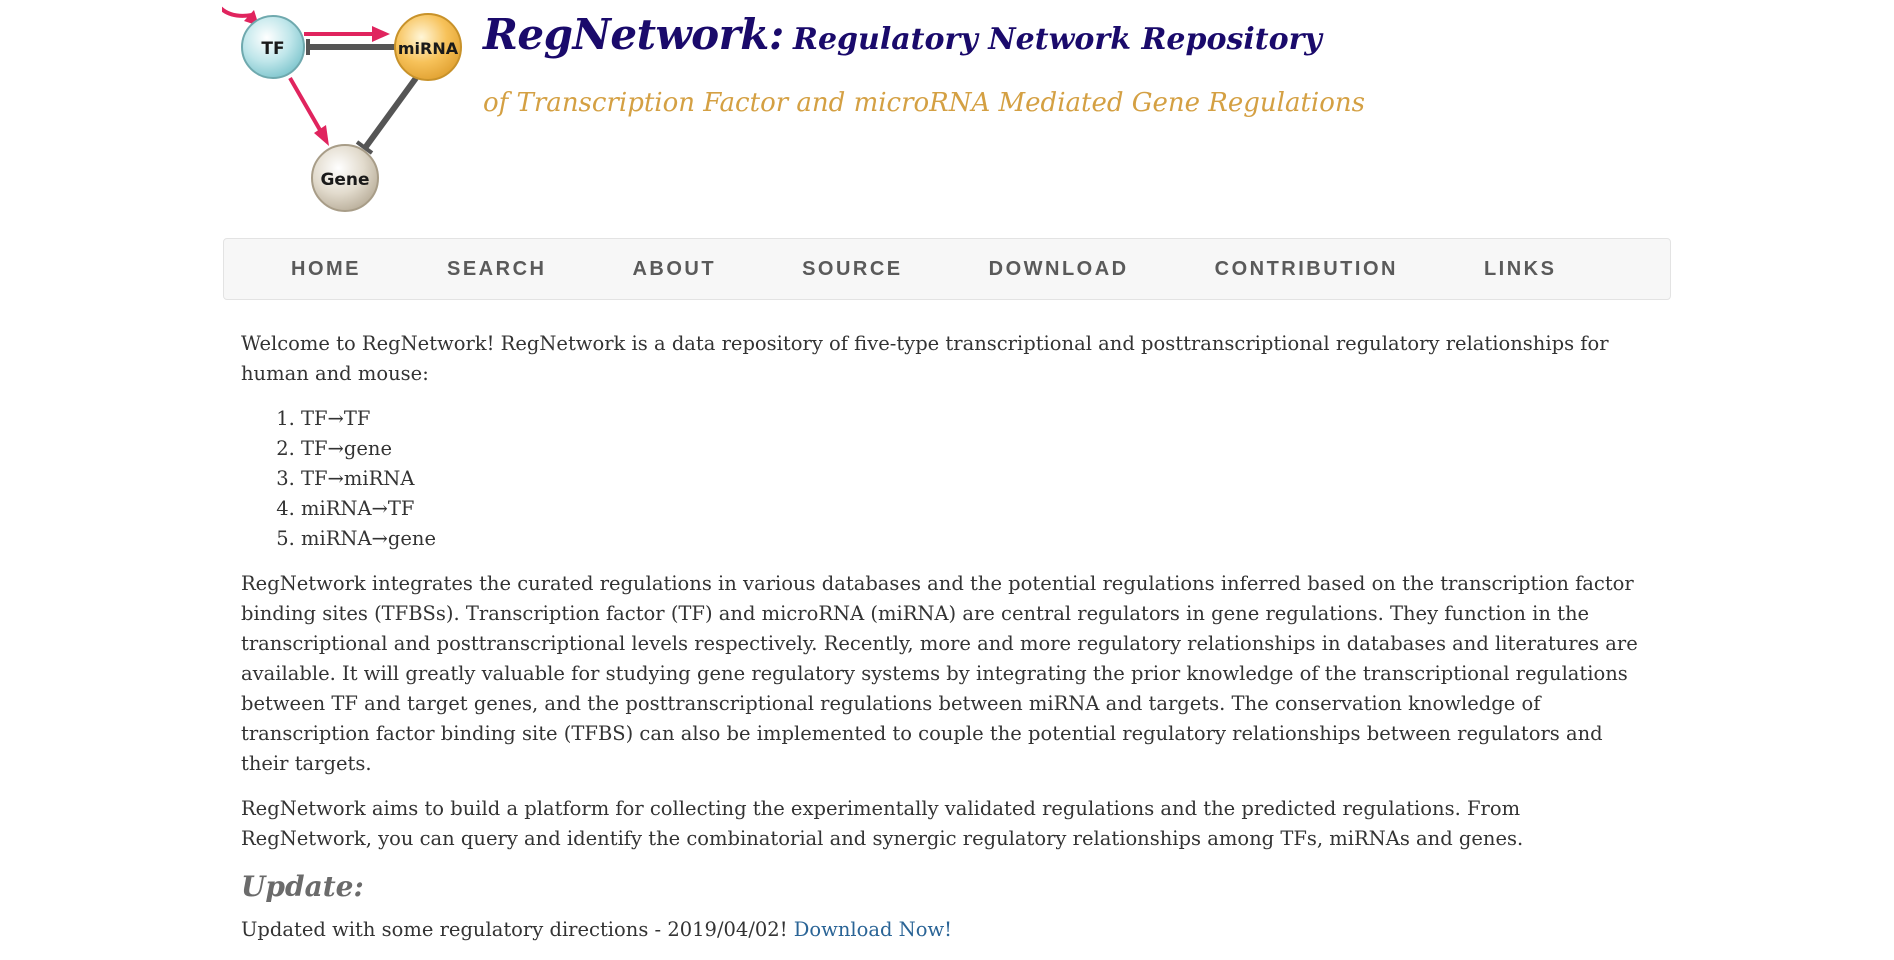 The image size is (1894, 960). Describe the element at coordinates (978, 509) in the screenshot. I see `list-item: miRNA→TF` at that location.